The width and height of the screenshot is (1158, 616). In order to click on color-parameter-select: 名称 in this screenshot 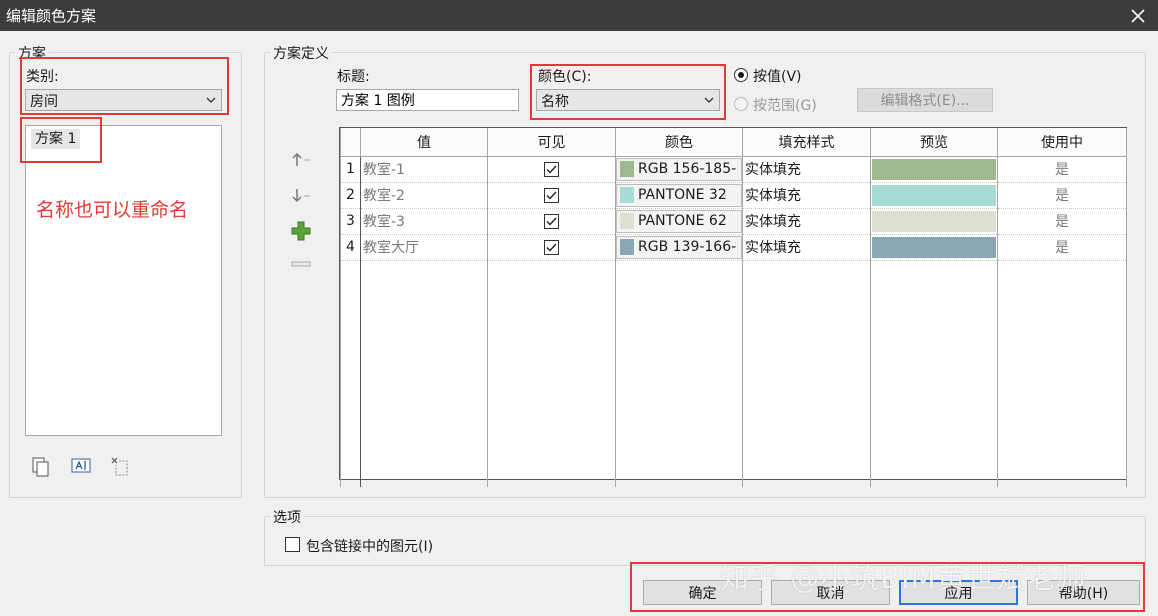, I will do `click(628, 100)`.